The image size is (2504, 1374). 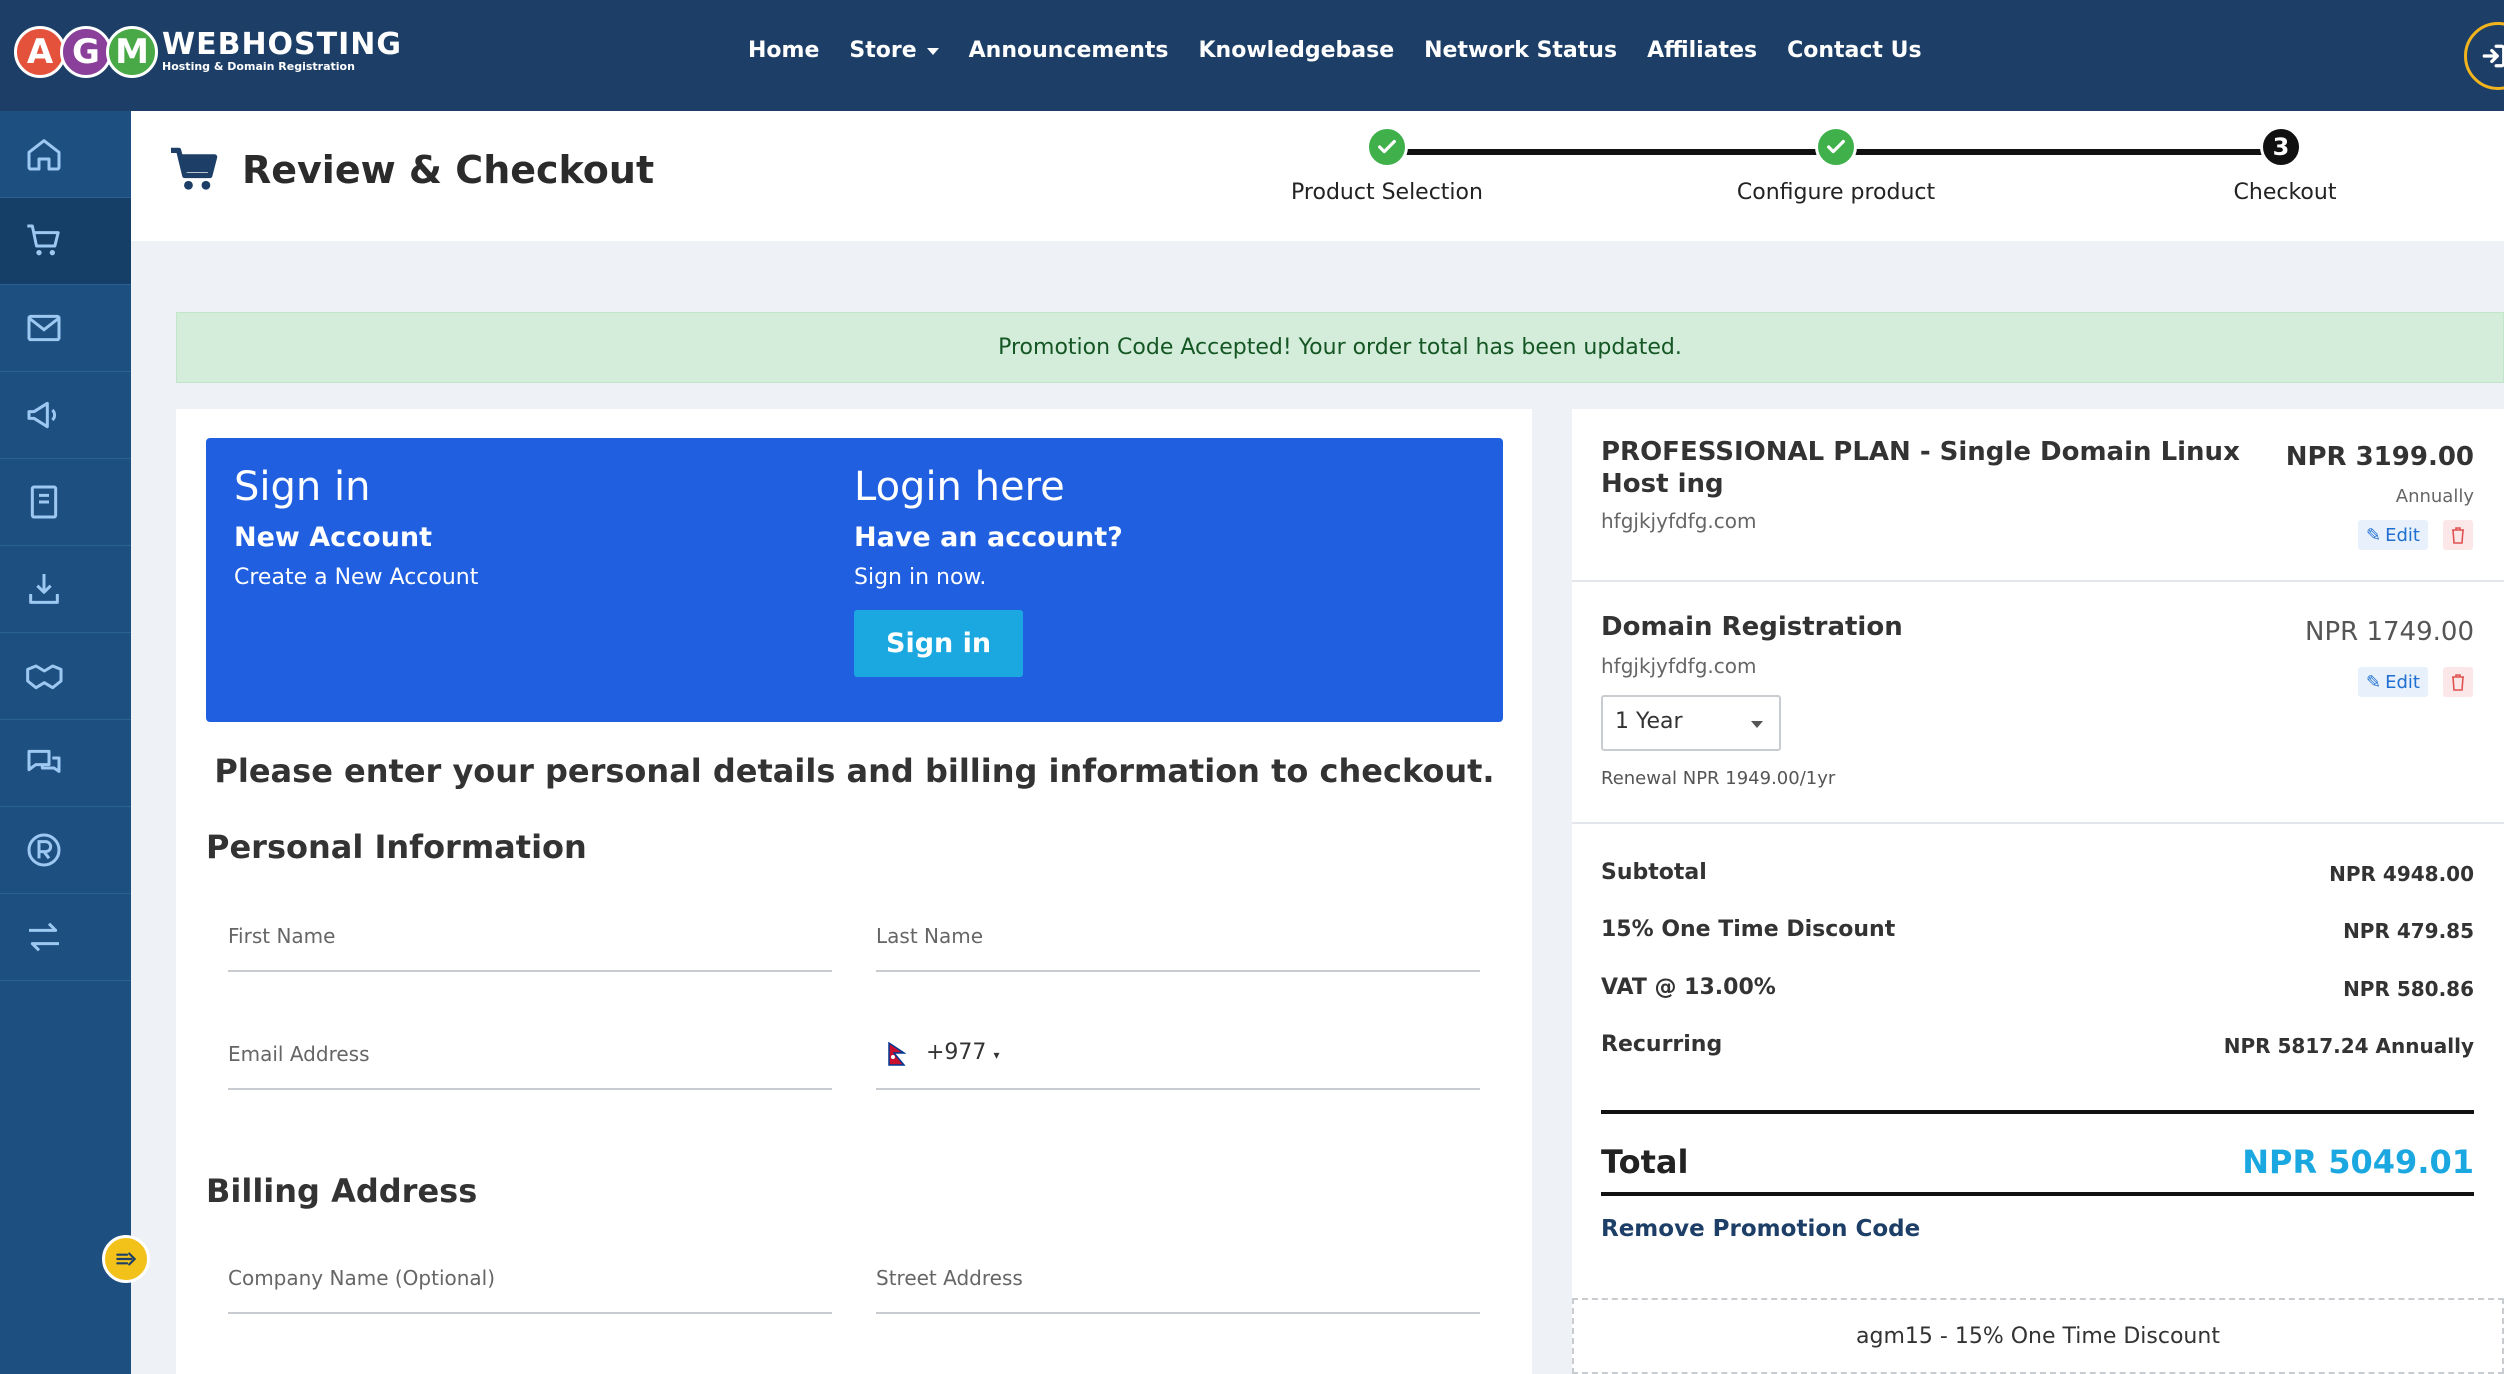 What do you see at coordinates (2037, 1112) in the screenshot?
I see `total-top-rule` at bounding box center [2037, 1112].